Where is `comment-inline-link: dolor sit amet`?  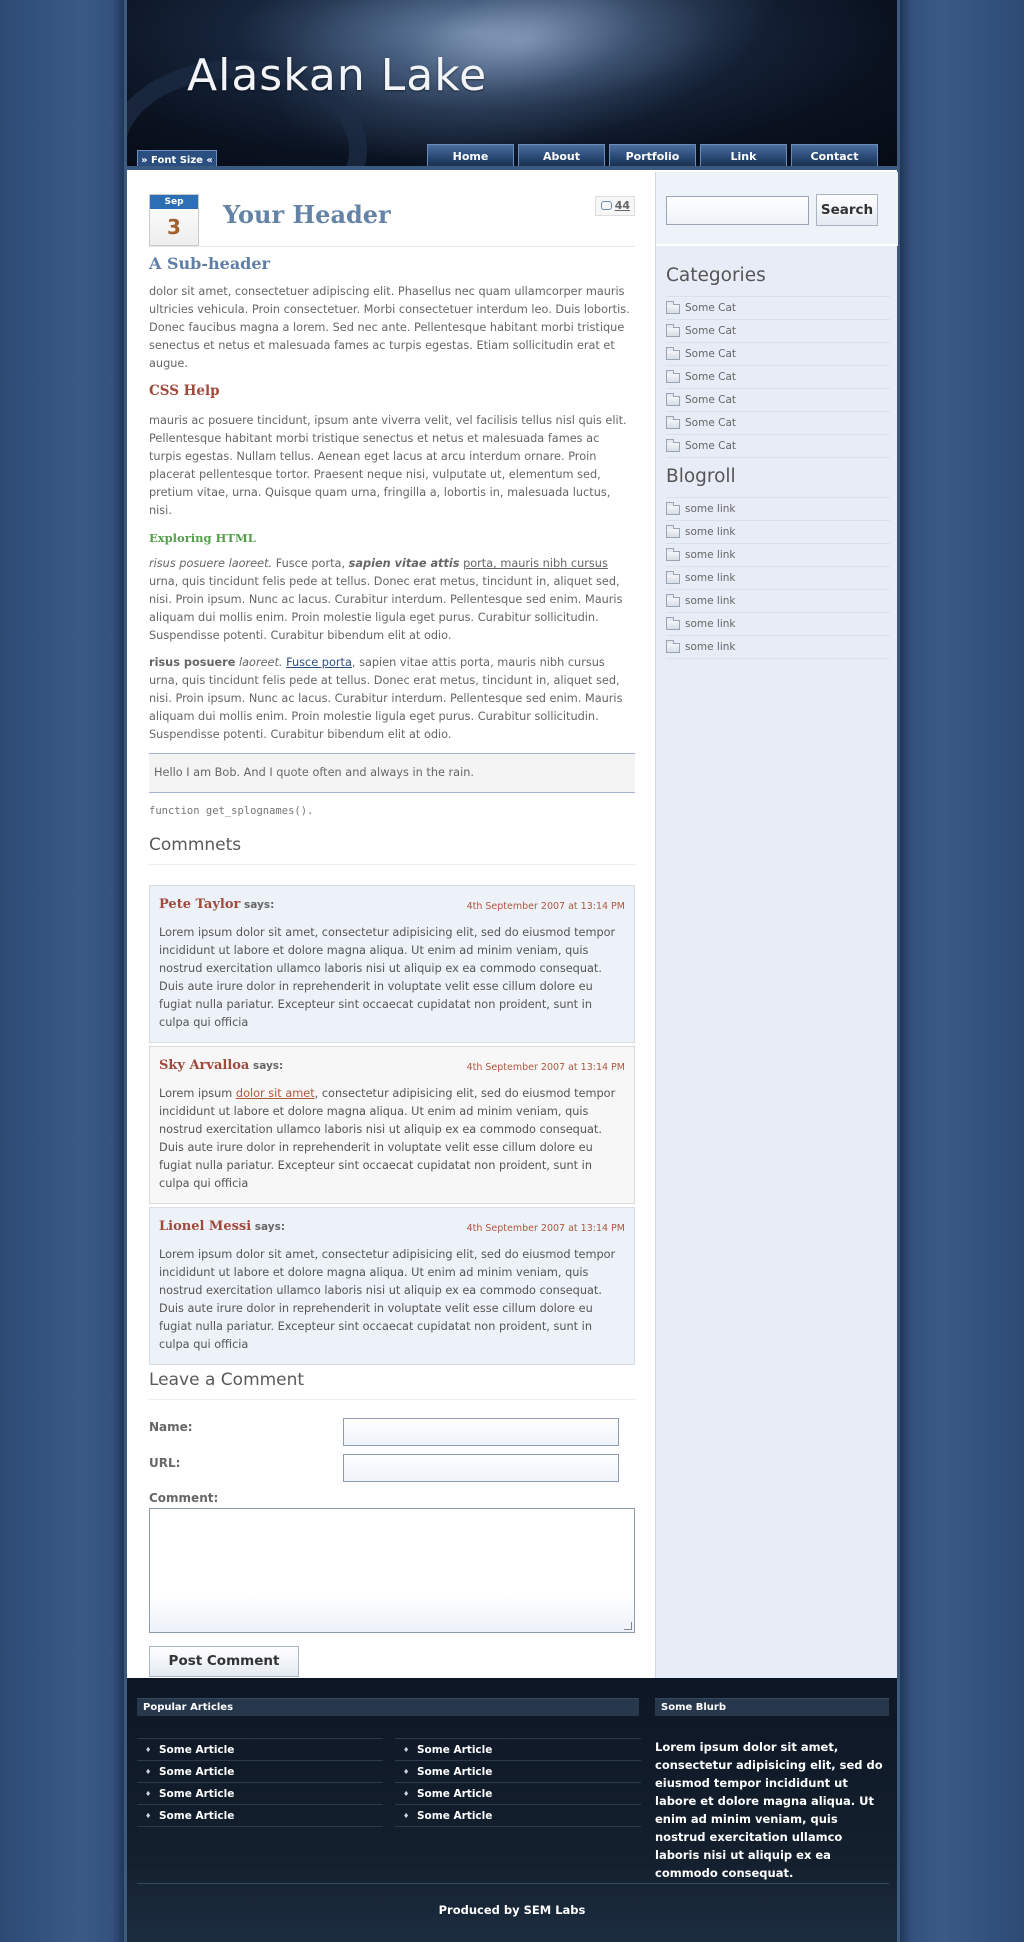
comment-inline-link: dolor sit amet is located at coordinates (275, 1093).